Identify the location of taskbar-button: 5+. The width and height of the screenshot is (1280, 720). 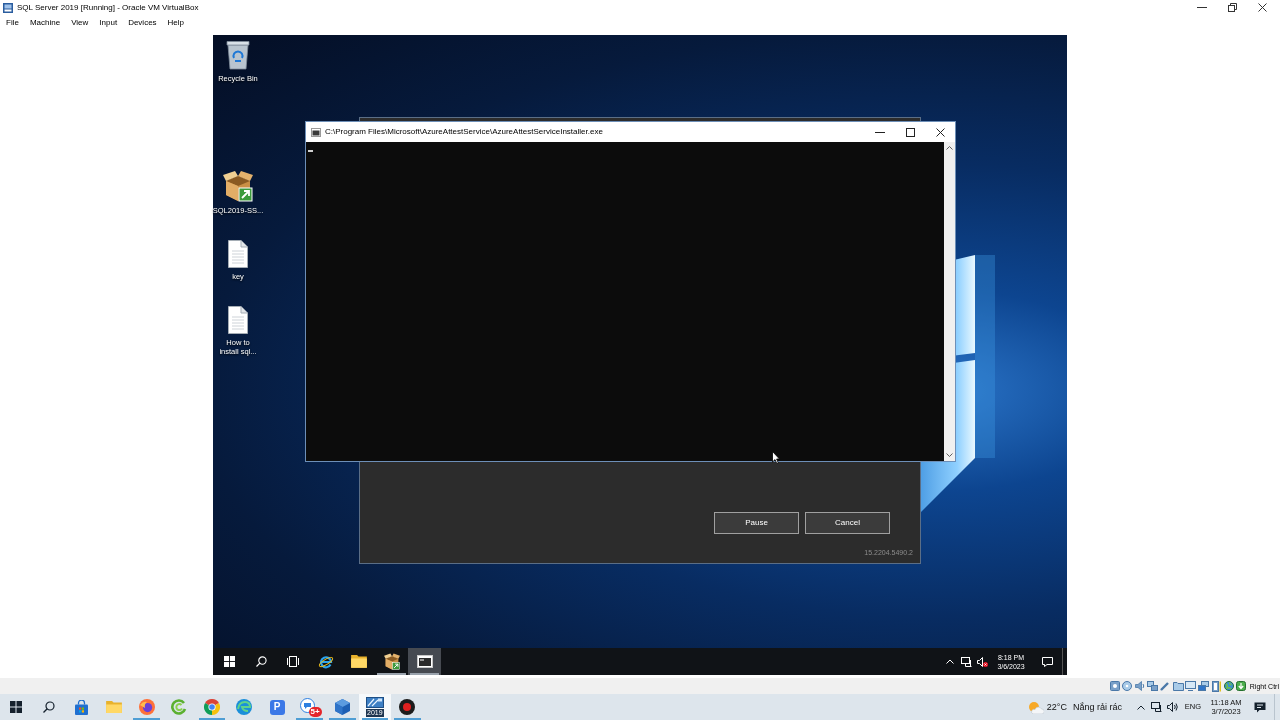
(309, 707).